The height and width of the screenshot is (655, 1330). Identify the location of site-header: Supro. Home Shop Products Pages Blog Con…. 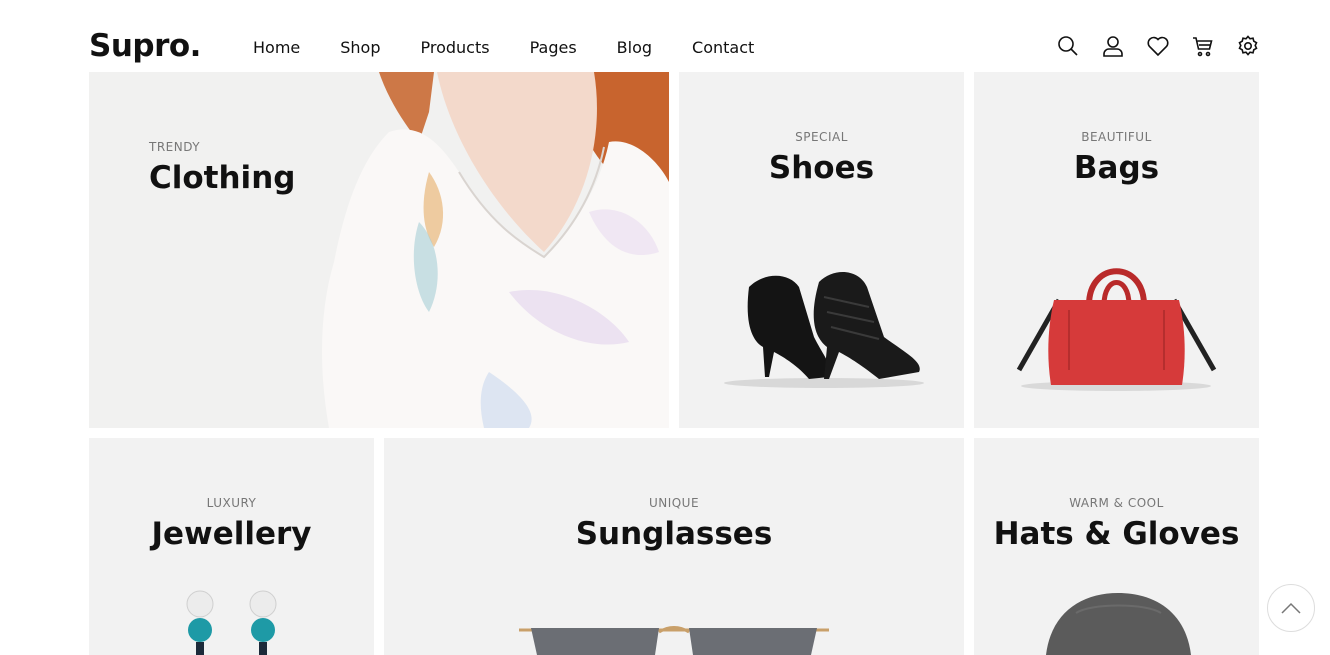
(665, 36).